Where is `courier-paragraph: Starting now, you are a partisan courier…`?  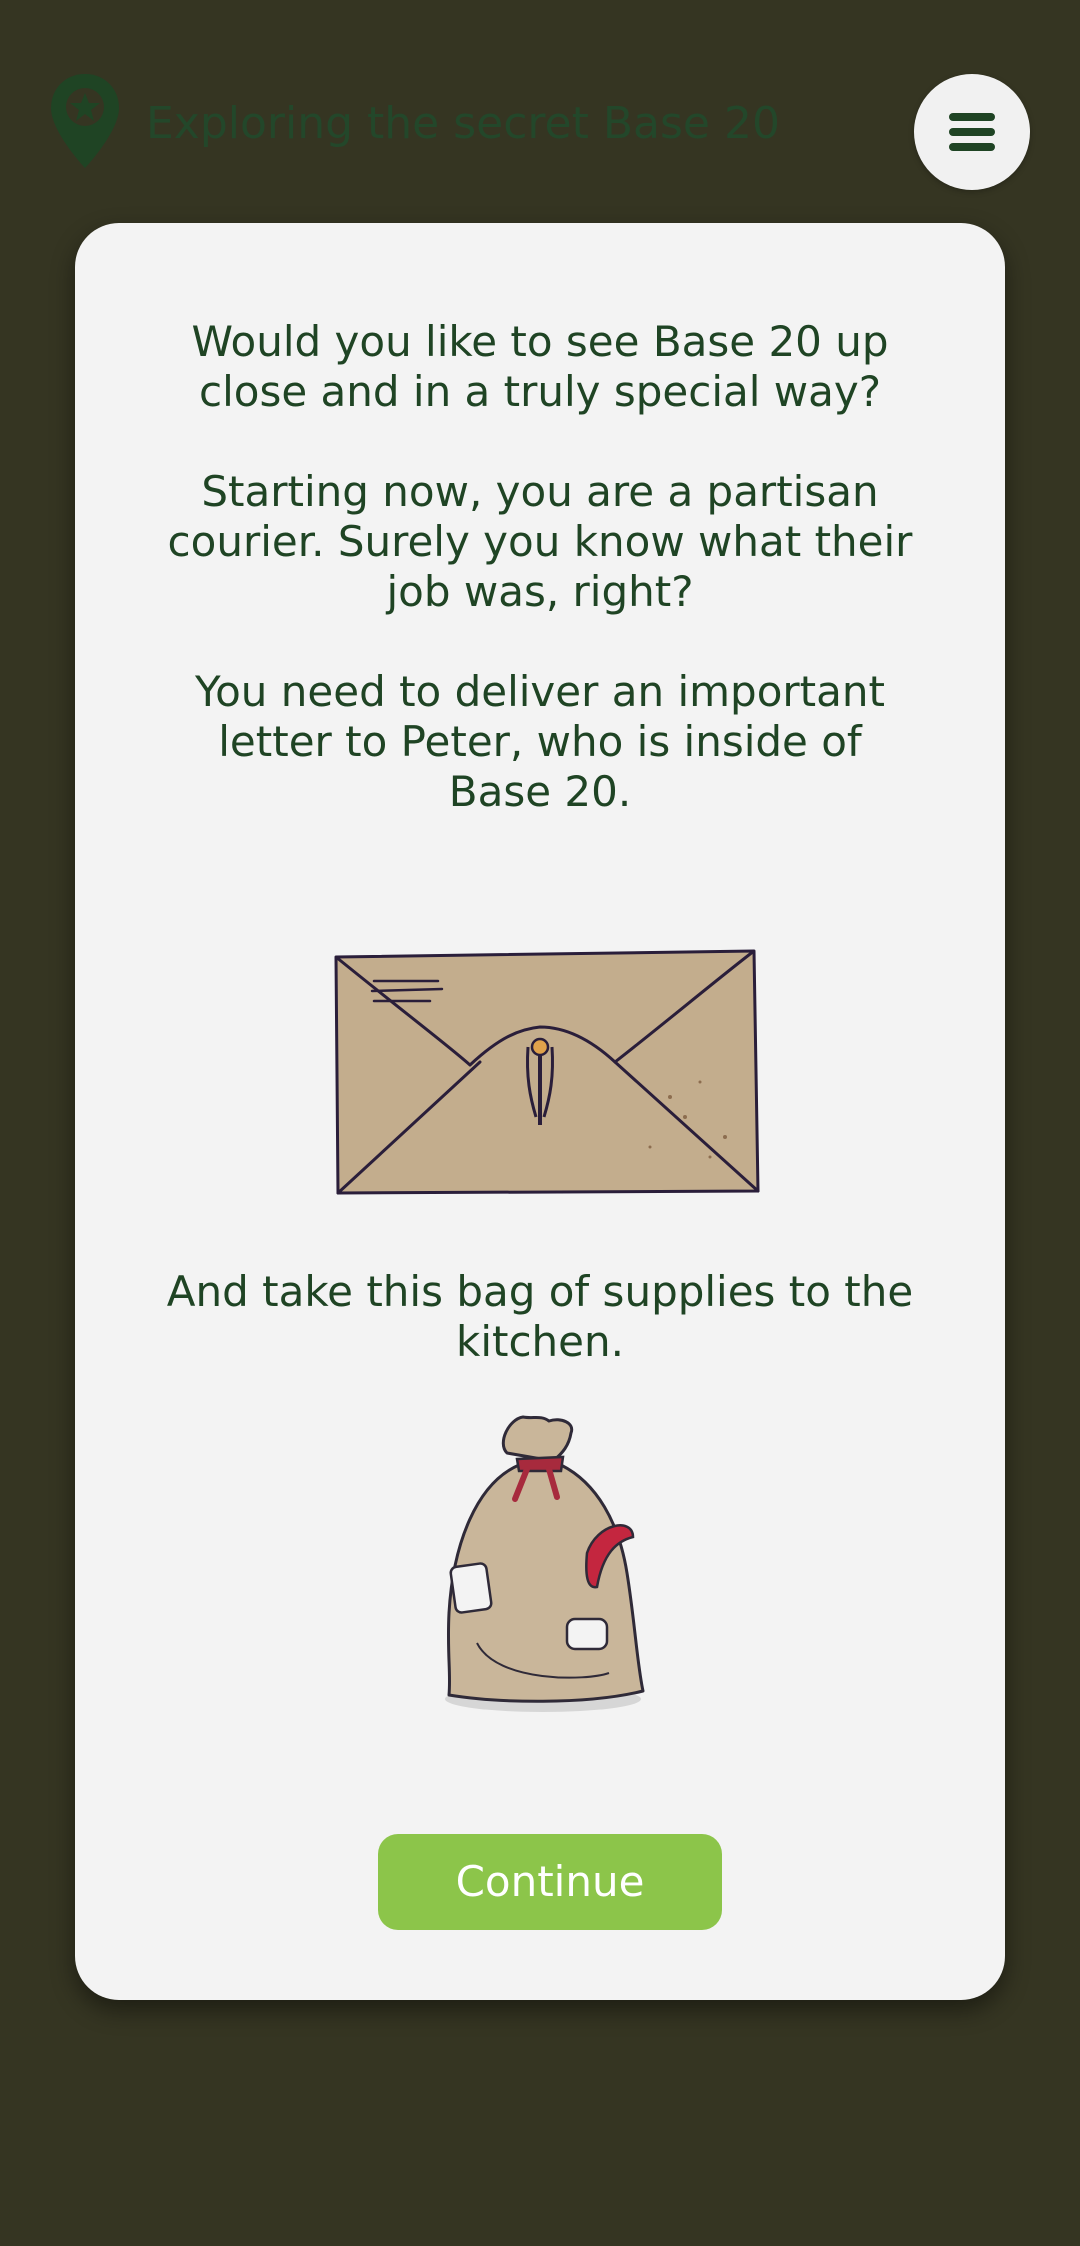
courier-paragraph: Starting now, you are a partisan courier… is located at coordinates (540, 541).